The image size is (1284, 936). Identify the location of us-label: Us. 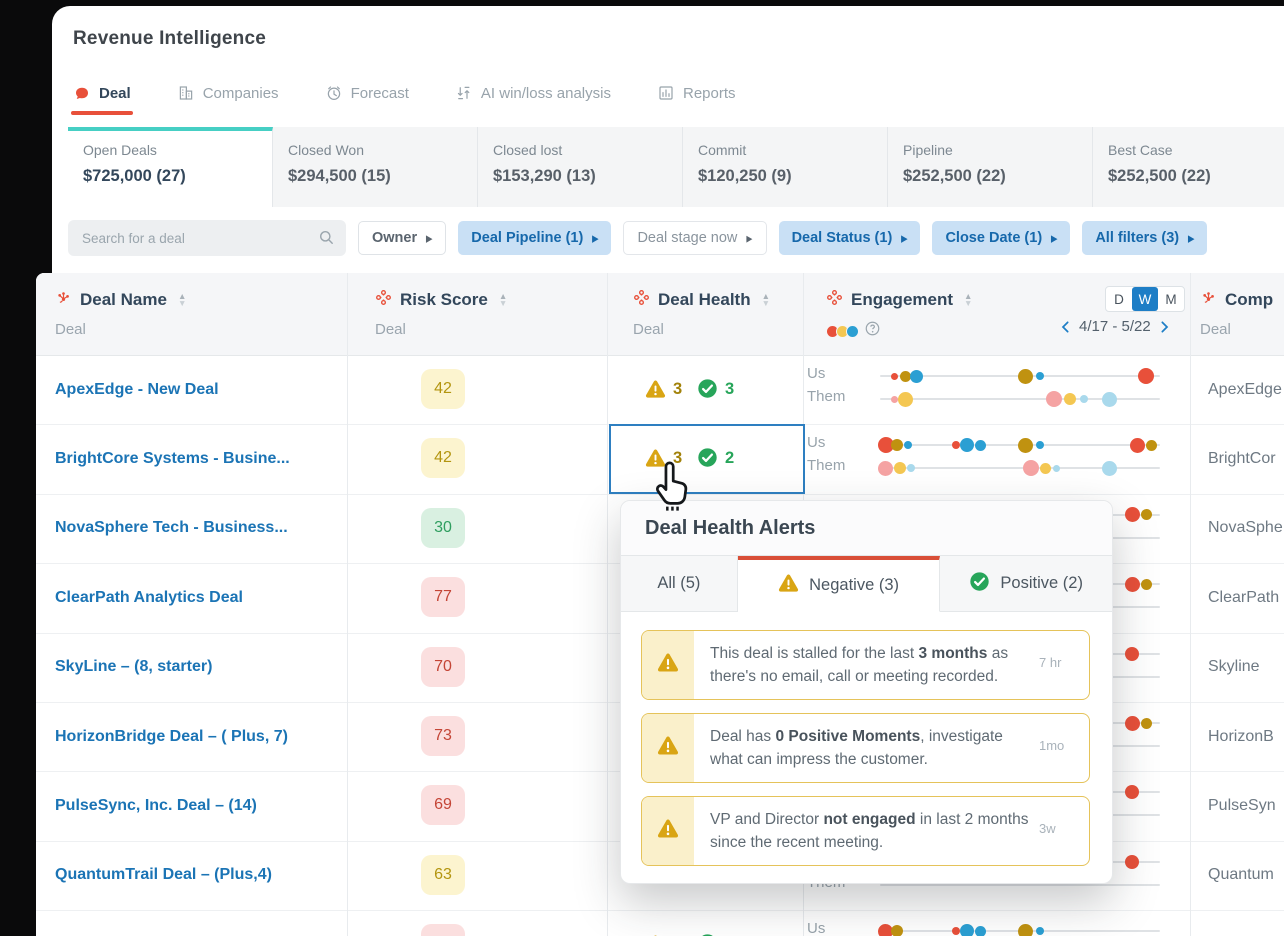
(816, 373).